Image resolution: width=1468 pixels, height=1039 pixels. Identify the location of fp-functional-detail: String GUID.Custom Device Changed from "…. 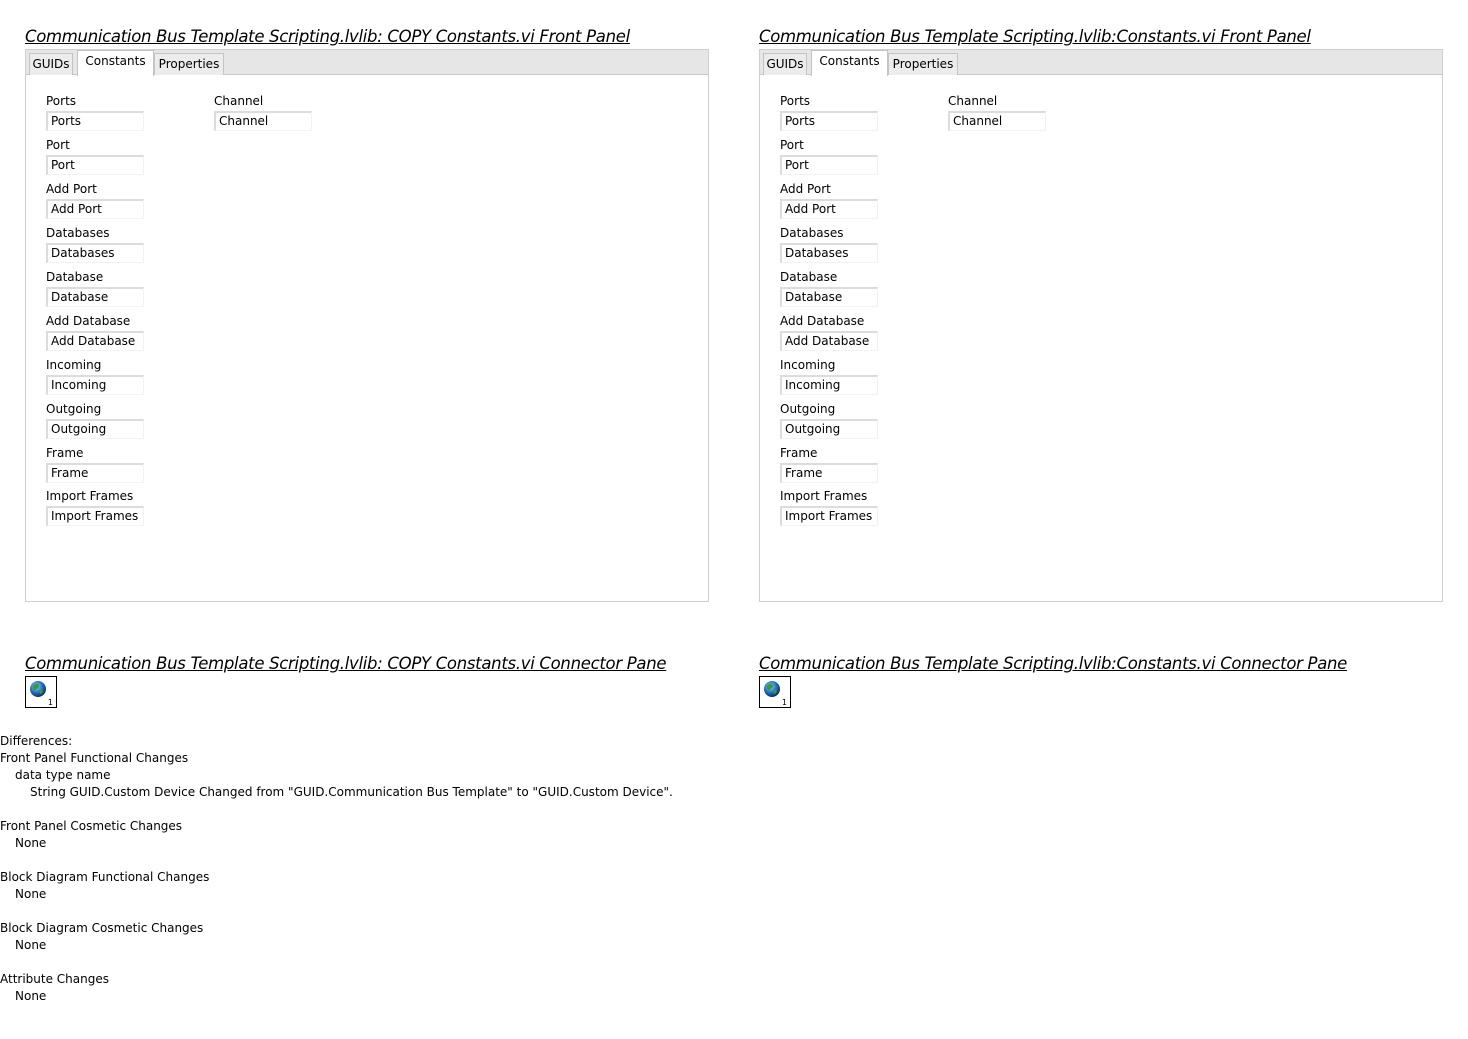
(351, 792).